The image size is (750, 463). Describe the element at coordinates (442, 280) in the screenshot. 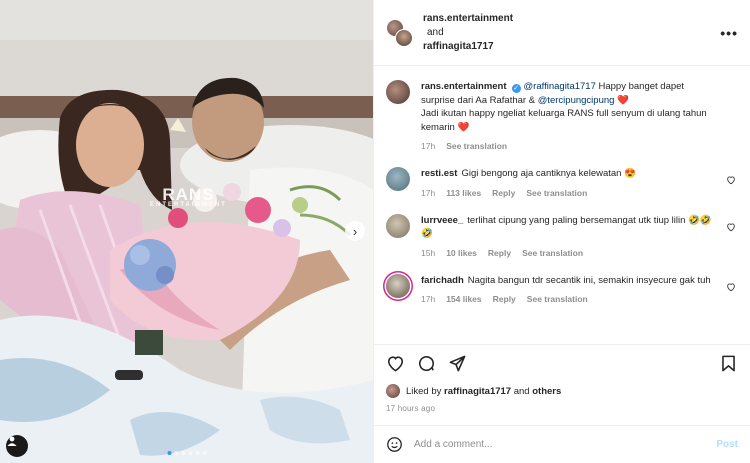

I see `comment-username: farichadh` at that location.